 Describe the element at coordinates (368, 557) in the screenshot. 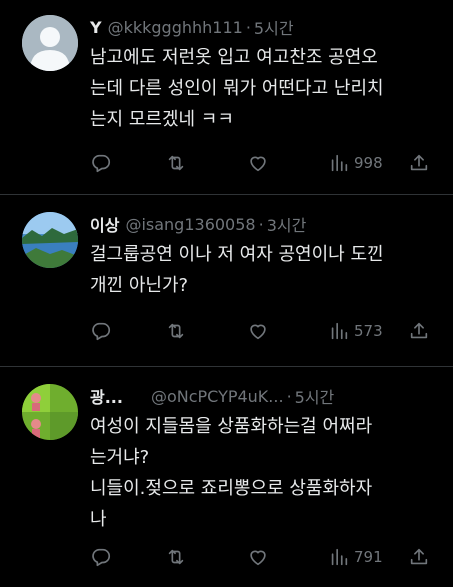

I see `views-count: 791` at that location.